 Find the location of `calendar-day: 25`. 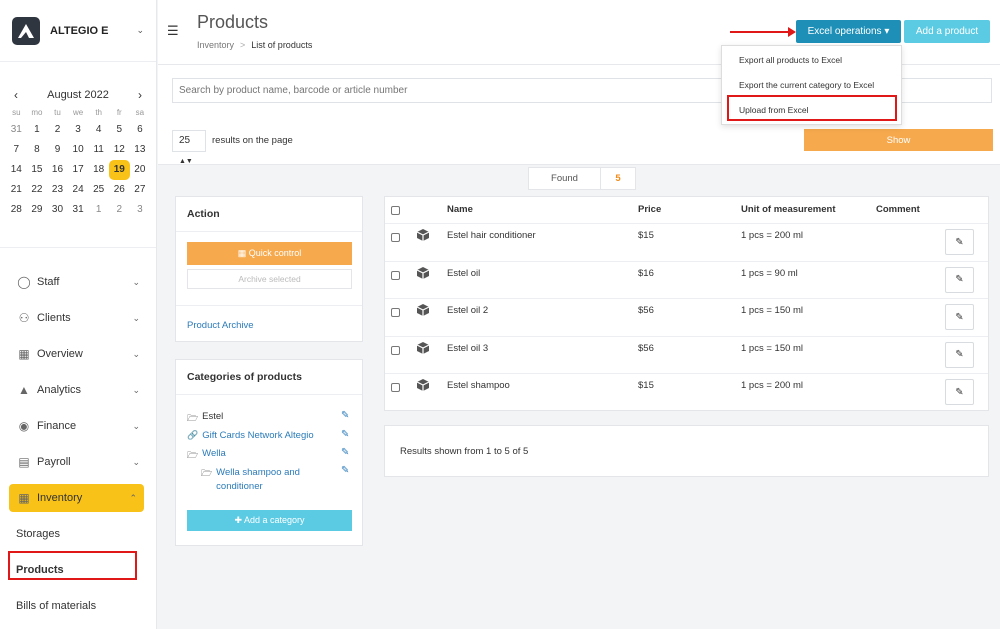

calendar-day: 25 is located at coordinates (98, 190).